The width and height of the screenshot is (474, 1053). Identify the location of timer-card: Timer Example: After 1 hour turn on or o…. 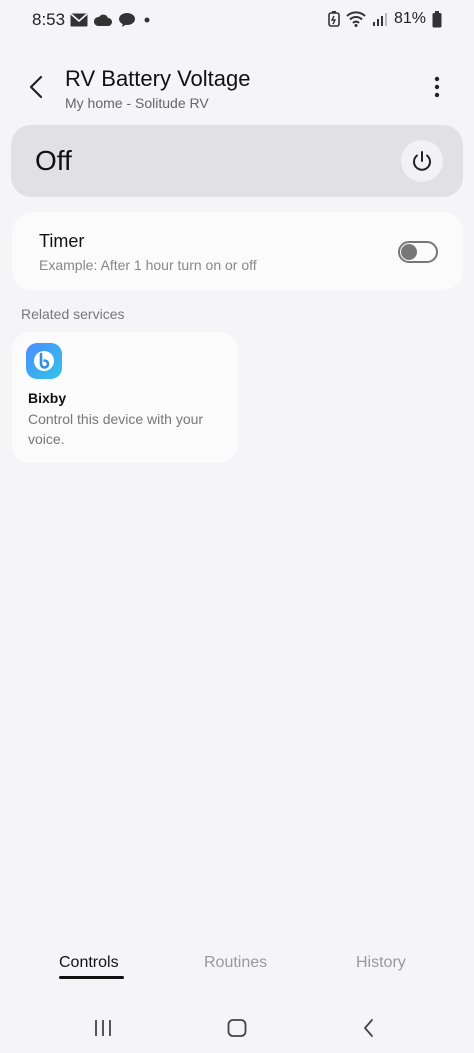
(237, 251).